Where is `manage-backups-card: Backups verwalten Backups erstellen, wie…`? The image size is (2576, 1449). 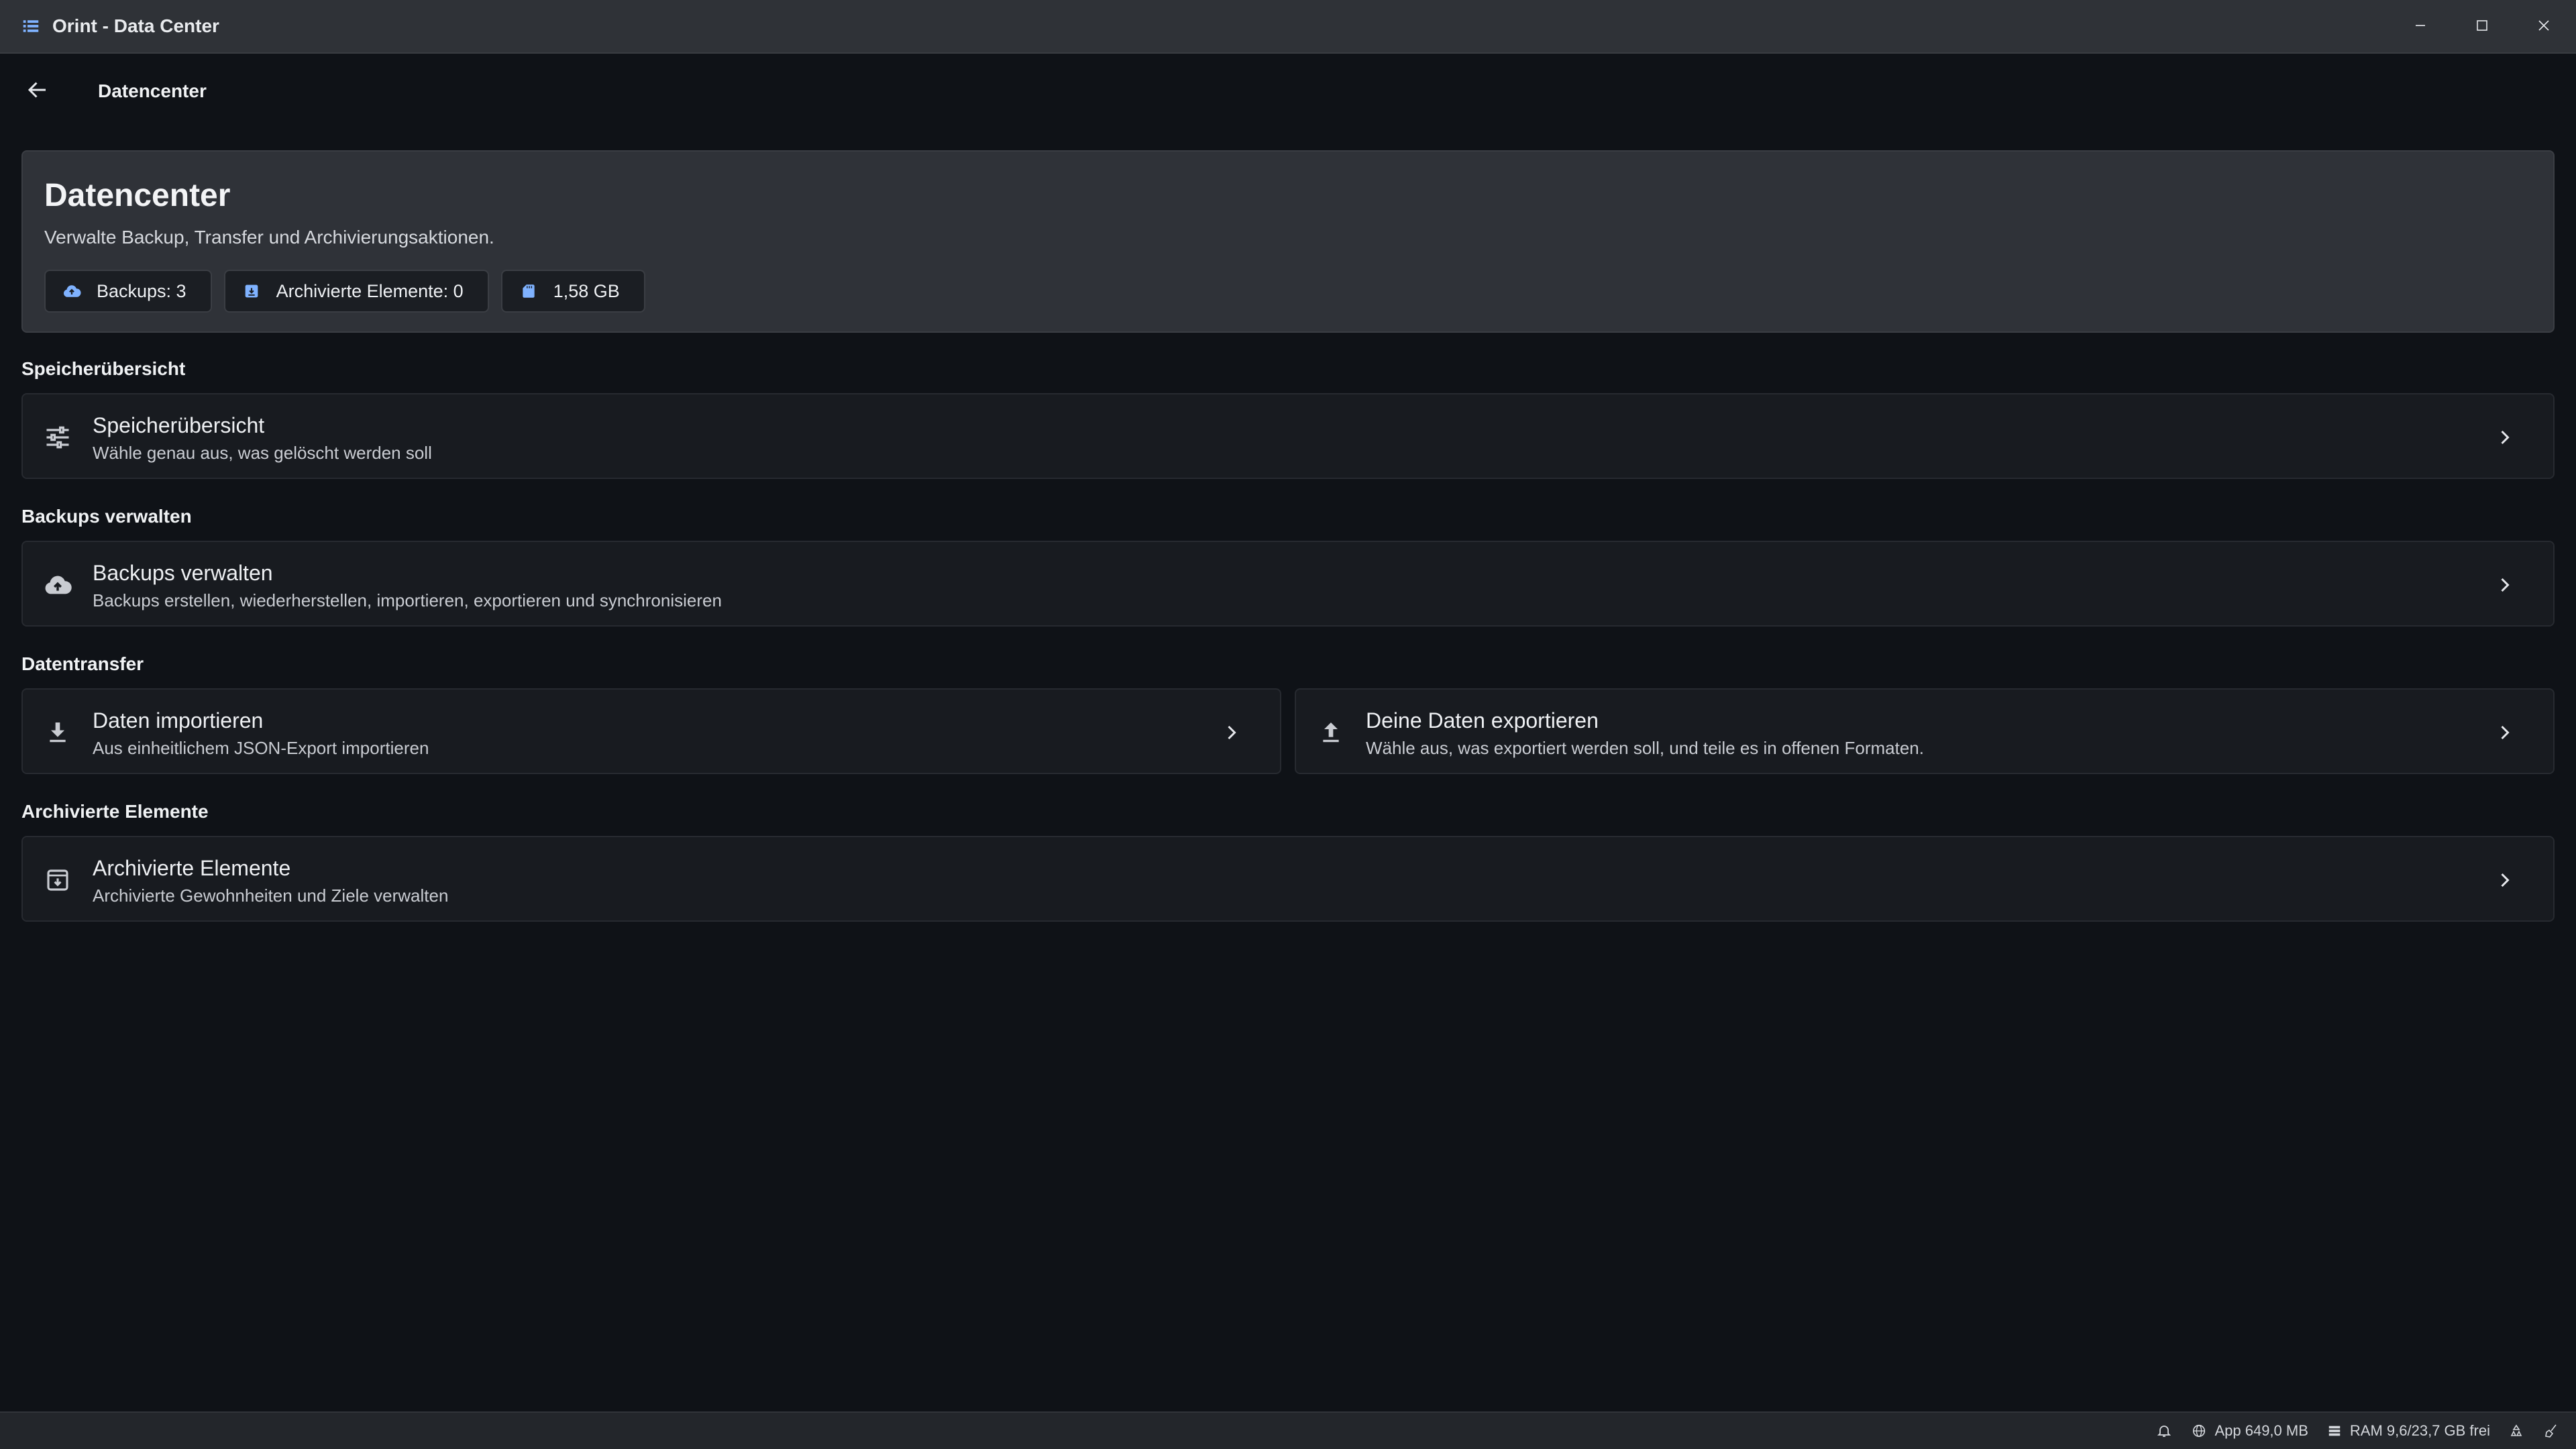 manage-backups-card: Backups verwalten Backups erstellen, wie… is located at coordinates (1288, 584).